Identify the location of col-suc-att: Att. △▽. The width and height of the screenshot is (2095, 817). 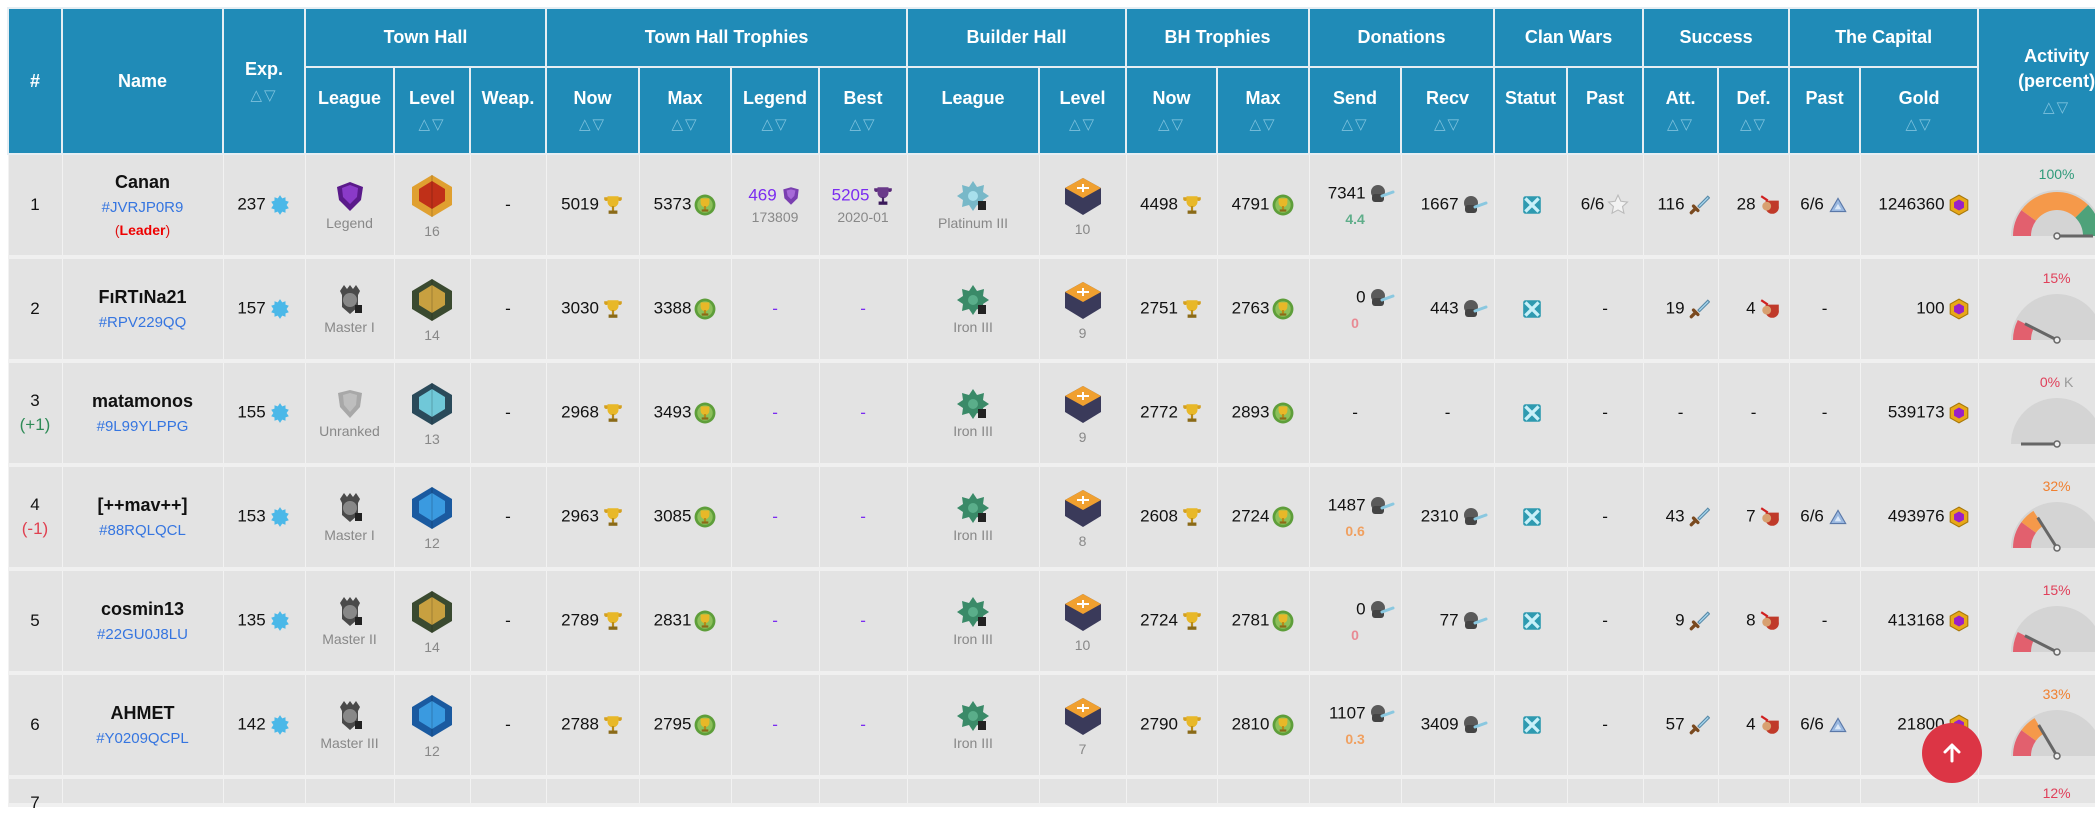
(1681, 110).